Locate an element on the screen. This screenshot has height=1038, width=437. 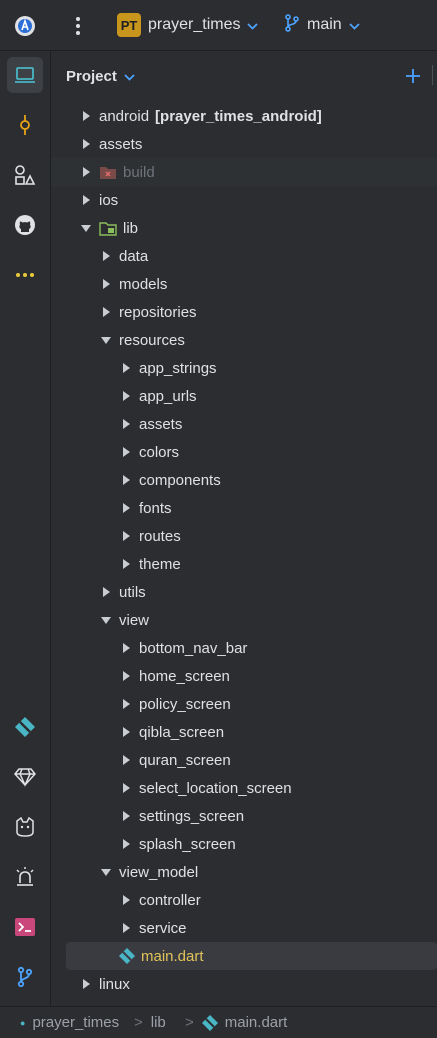
panel-title: Project is located at coordinates (91, 76).